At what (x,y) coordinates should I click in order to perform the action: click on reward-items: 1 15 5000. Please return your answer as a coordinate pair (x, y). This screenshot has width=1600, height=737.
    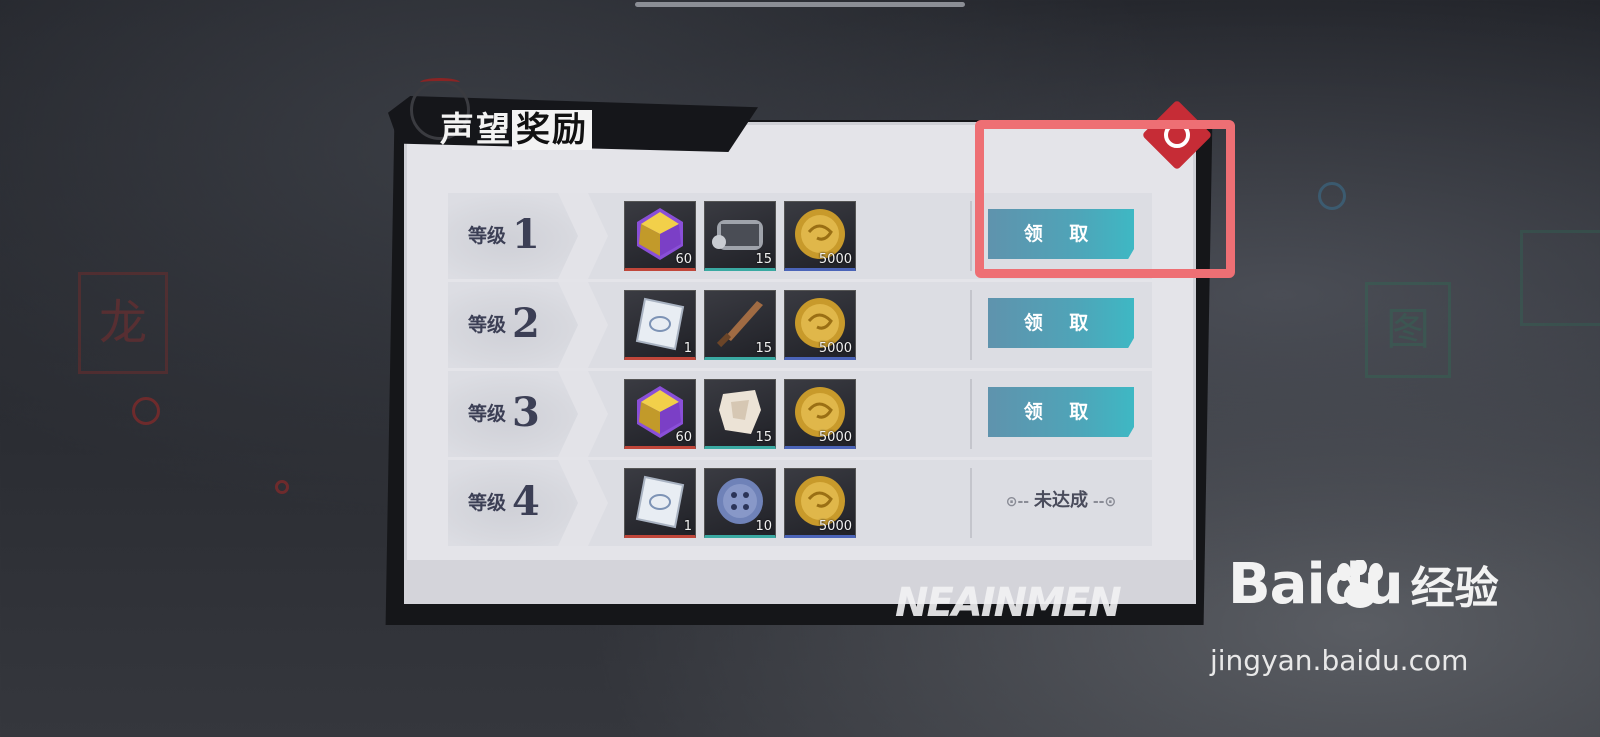
    Looking at the image, I should click on (740, 325).